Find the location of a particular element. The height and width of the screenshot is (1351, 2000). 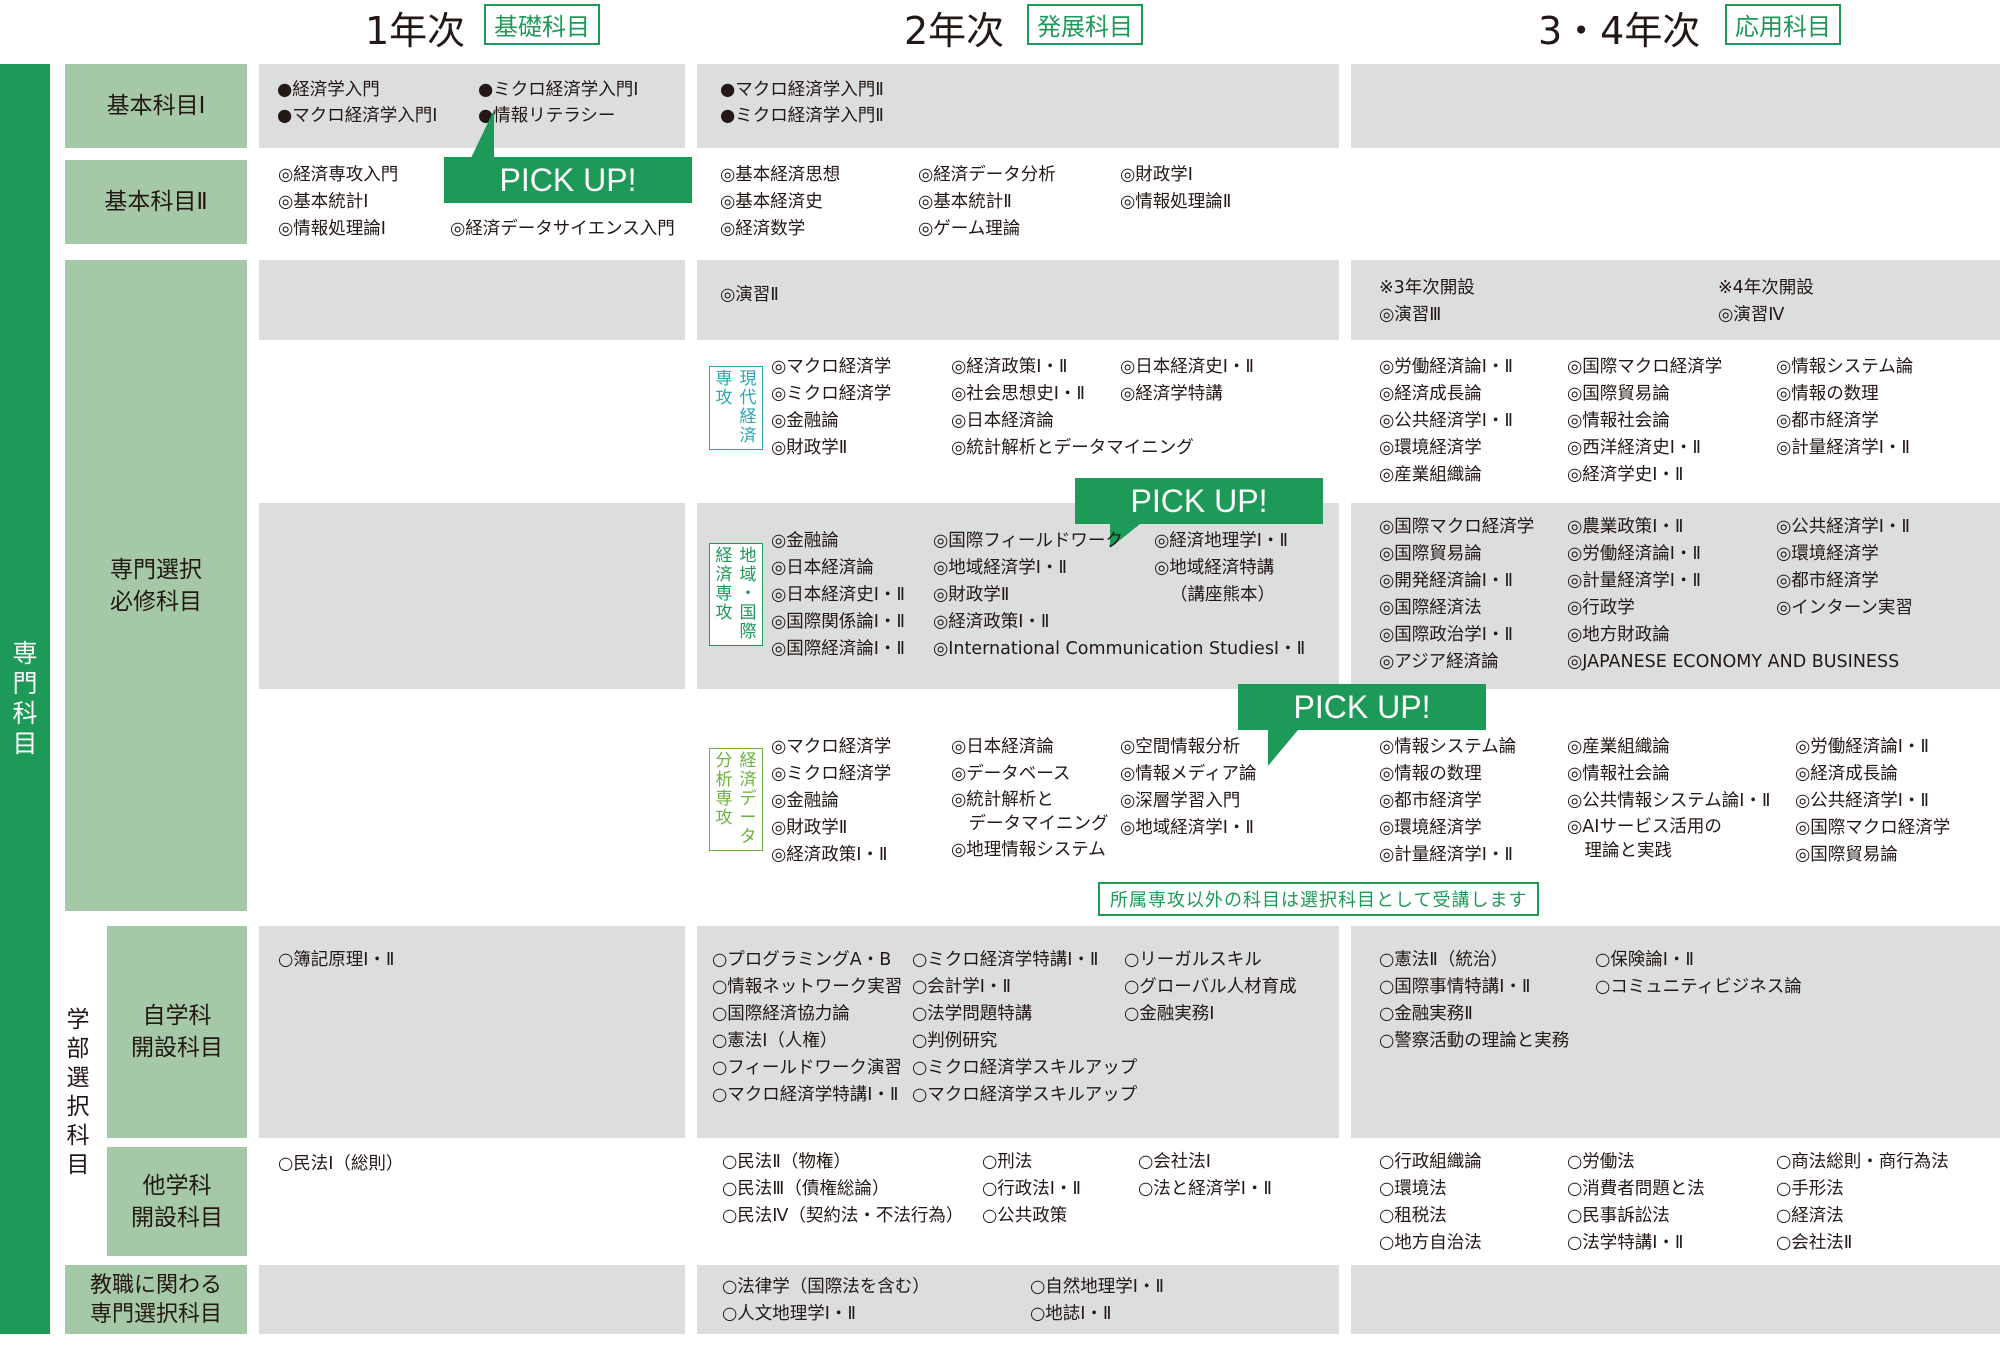

year34-heading: 3・4年次 is located at coordinates (1619, 31).